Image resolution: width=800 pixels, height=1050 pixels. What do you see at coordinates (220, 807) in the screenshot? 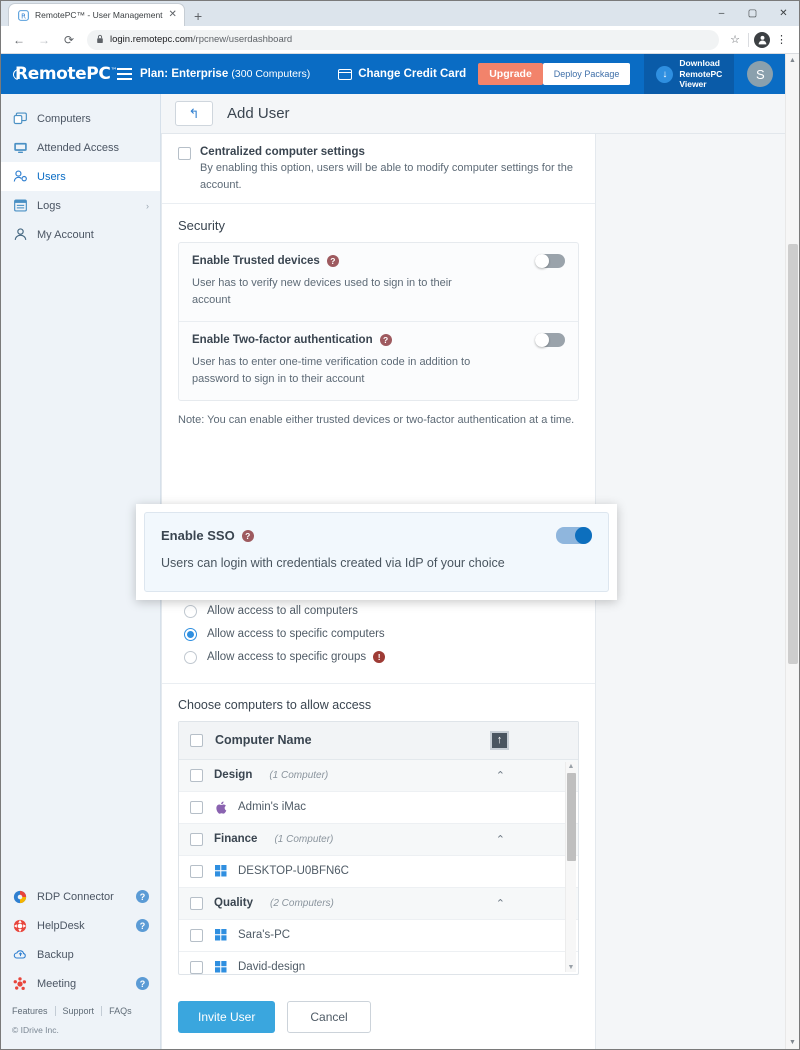
I see `apple-icon` at bounding box center [220, 807].